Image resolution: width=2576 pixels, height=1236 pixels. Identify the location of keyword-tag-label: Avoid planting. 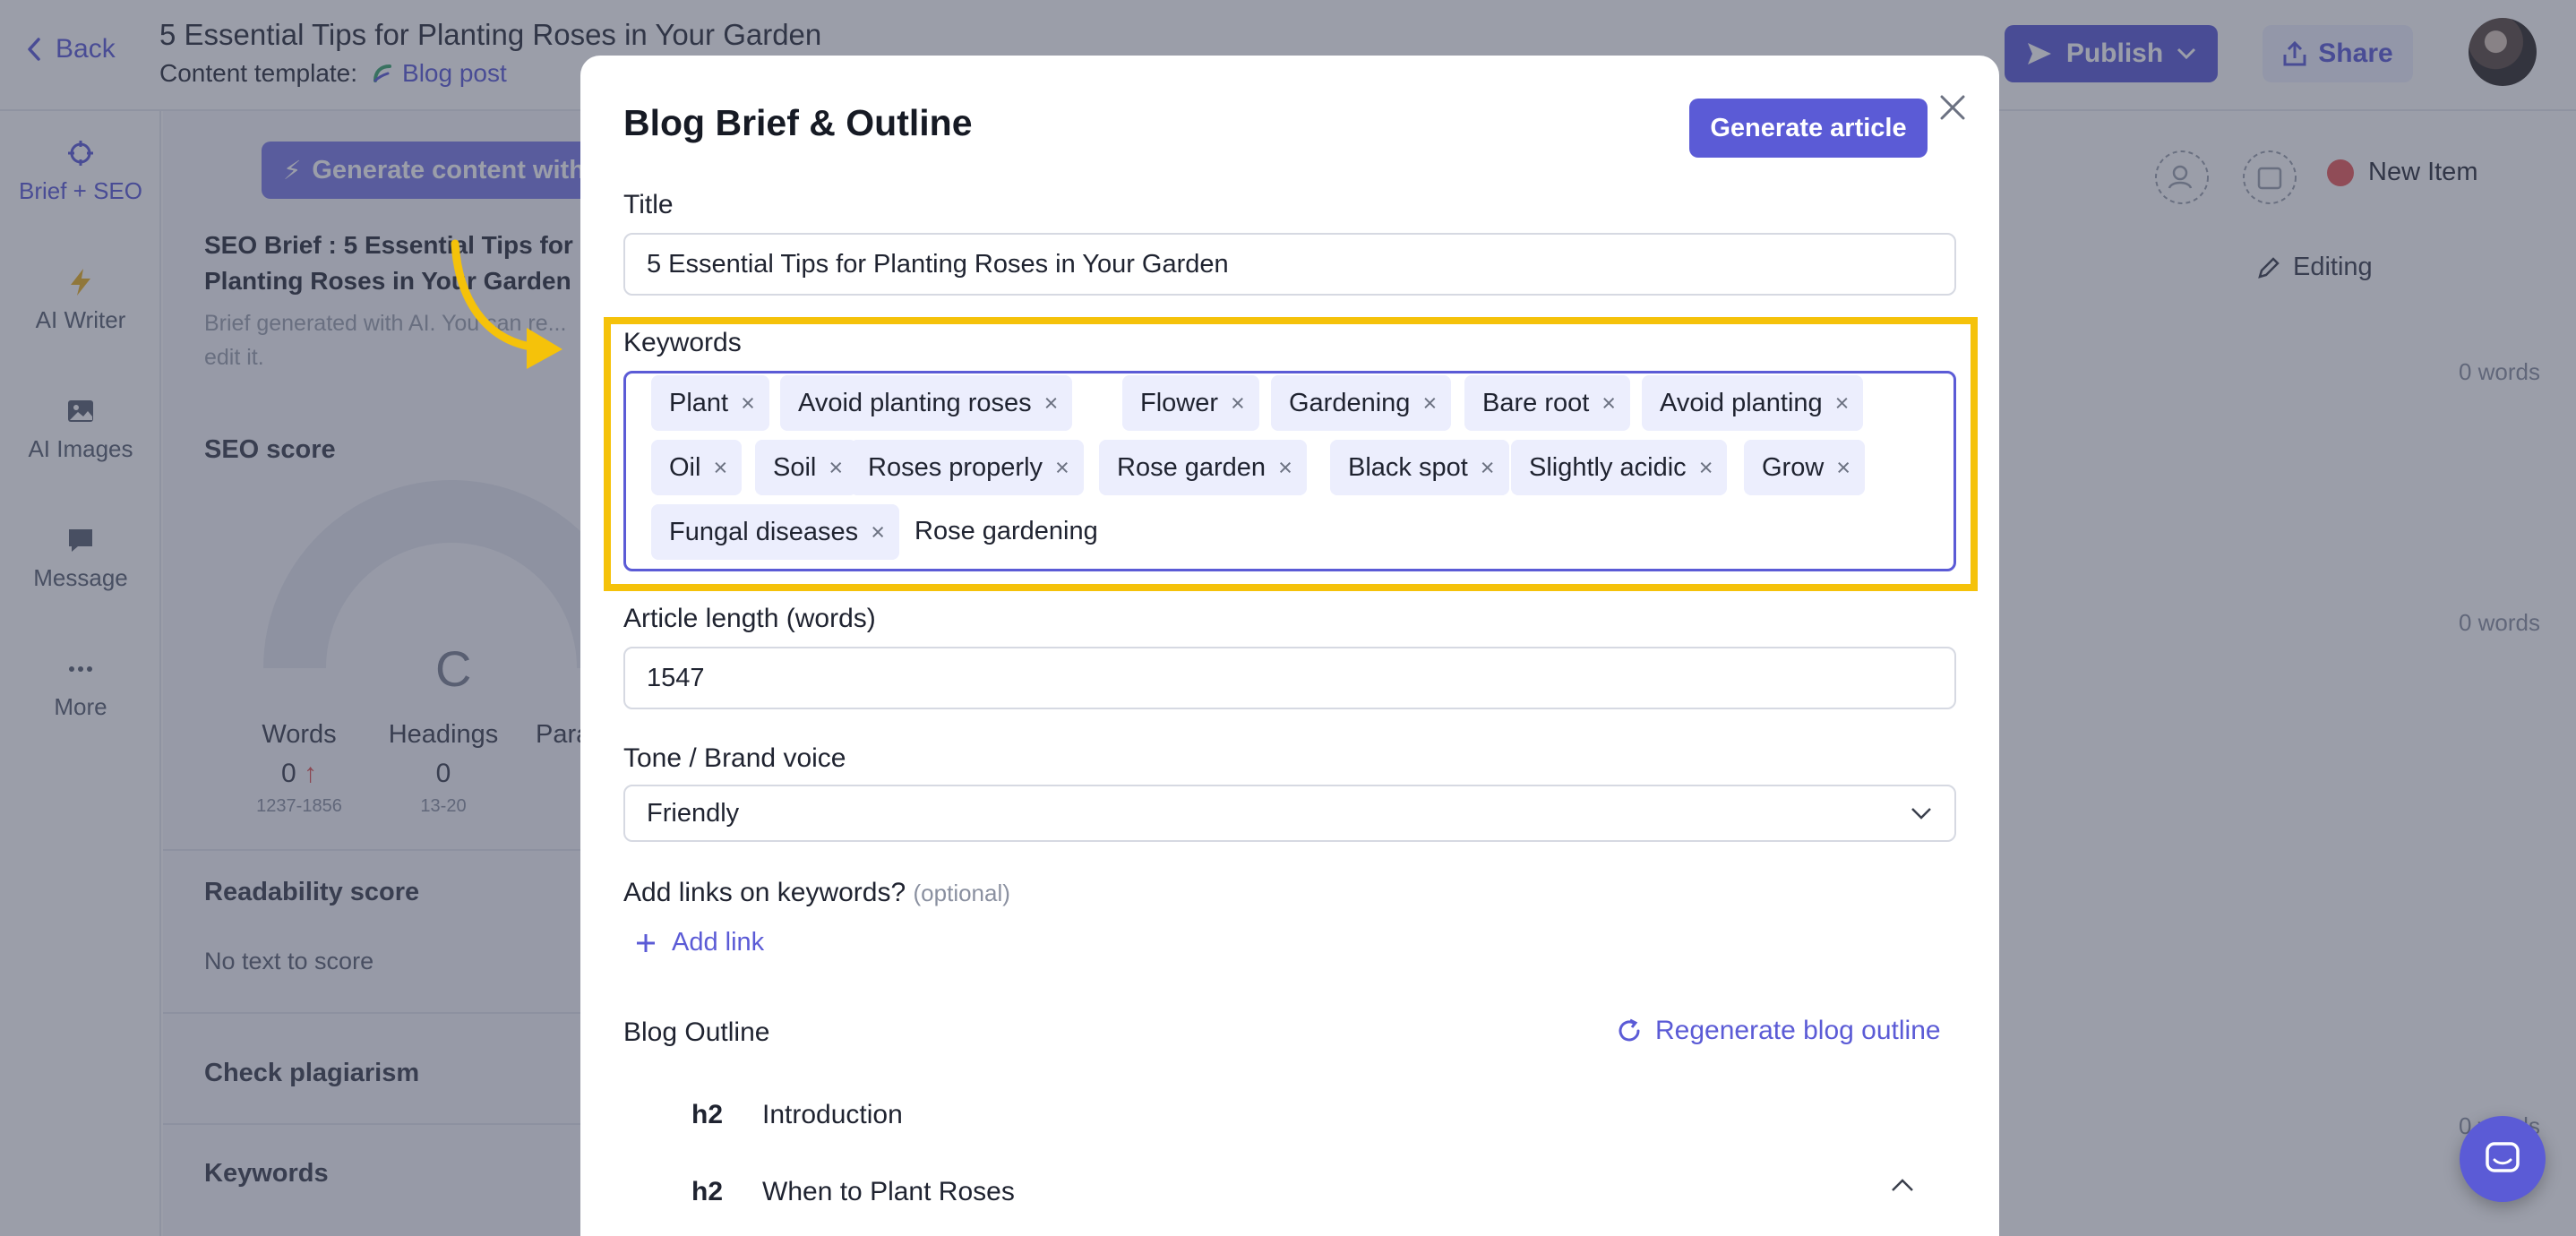
(1741, 402).